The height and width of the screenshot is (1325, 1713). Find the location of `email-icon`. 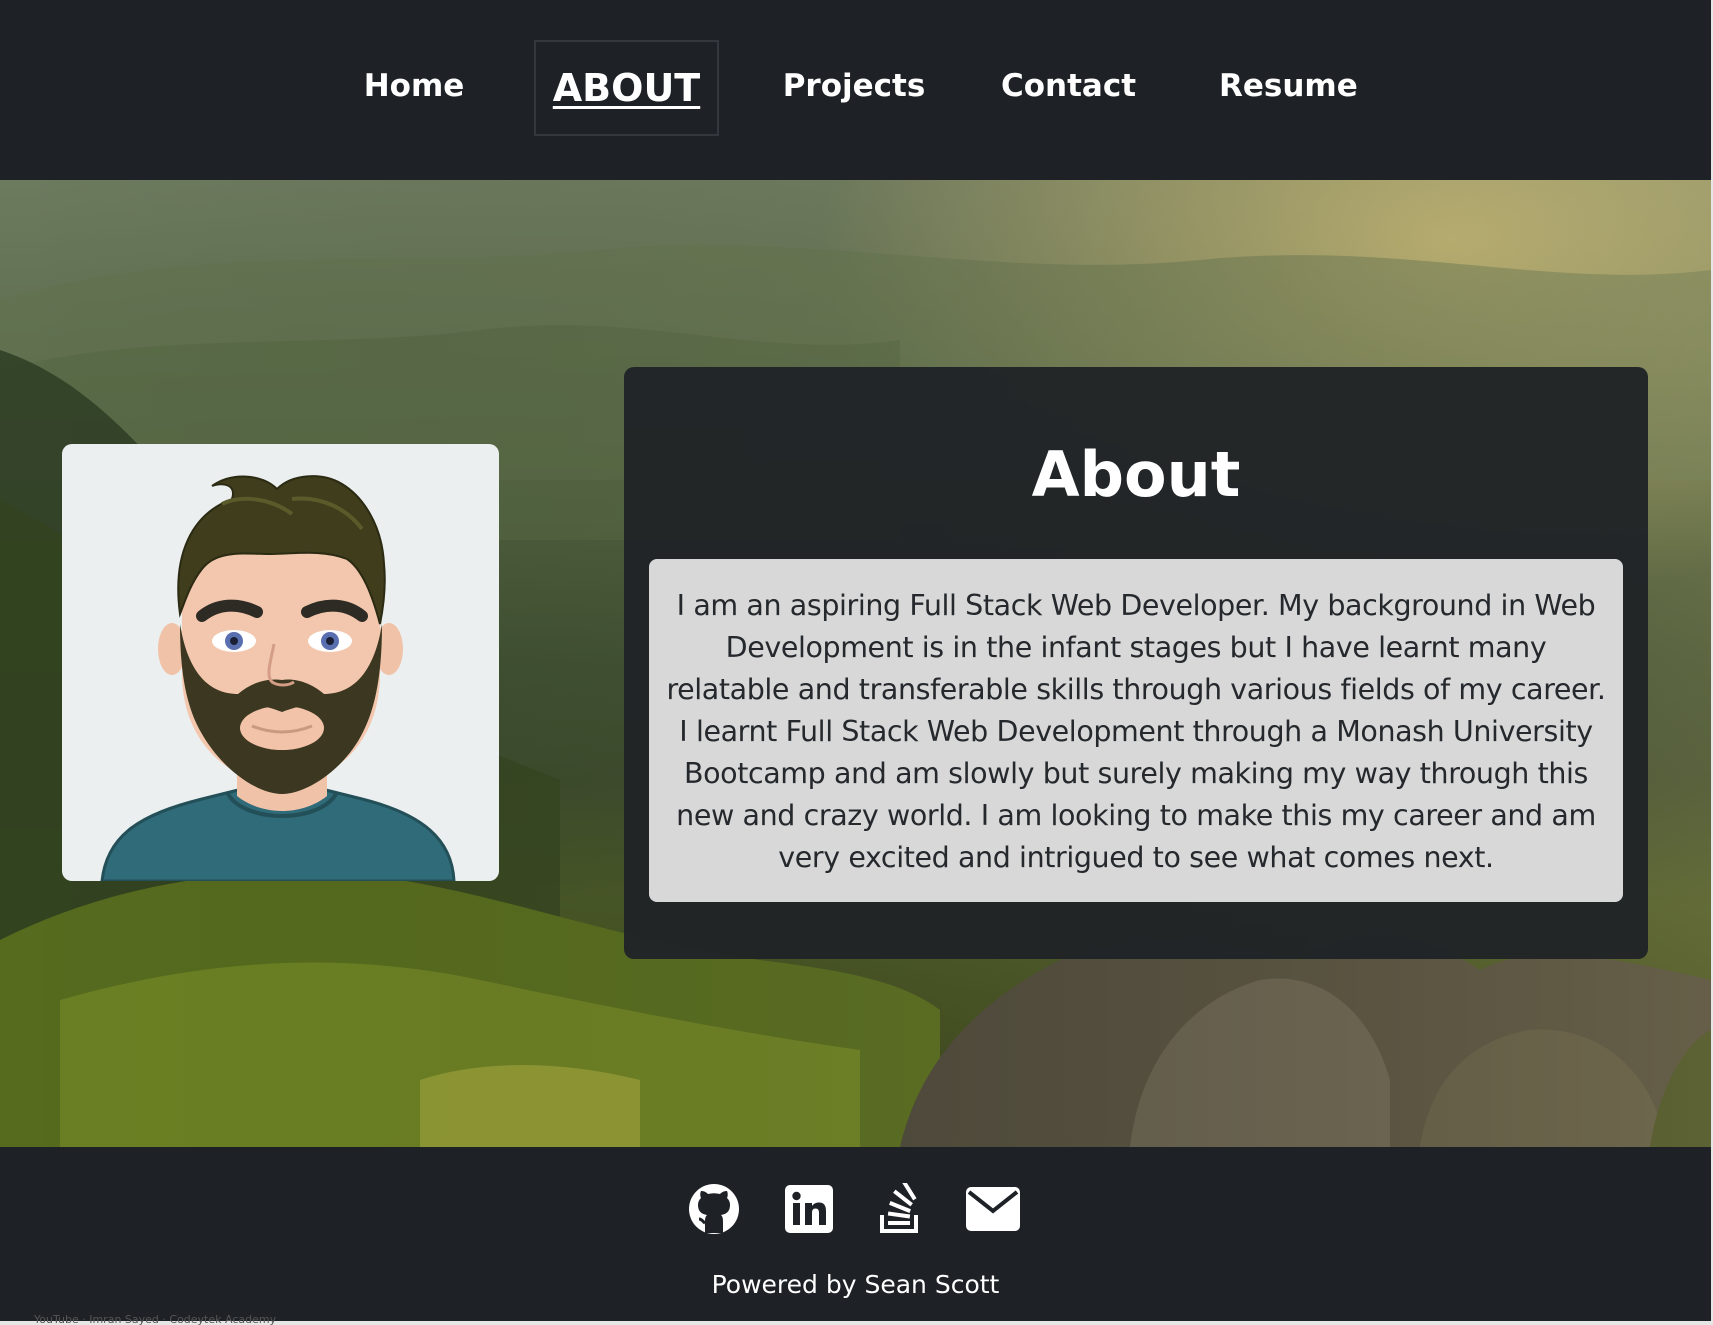

email-icon is located at coordinates (993, 1209).